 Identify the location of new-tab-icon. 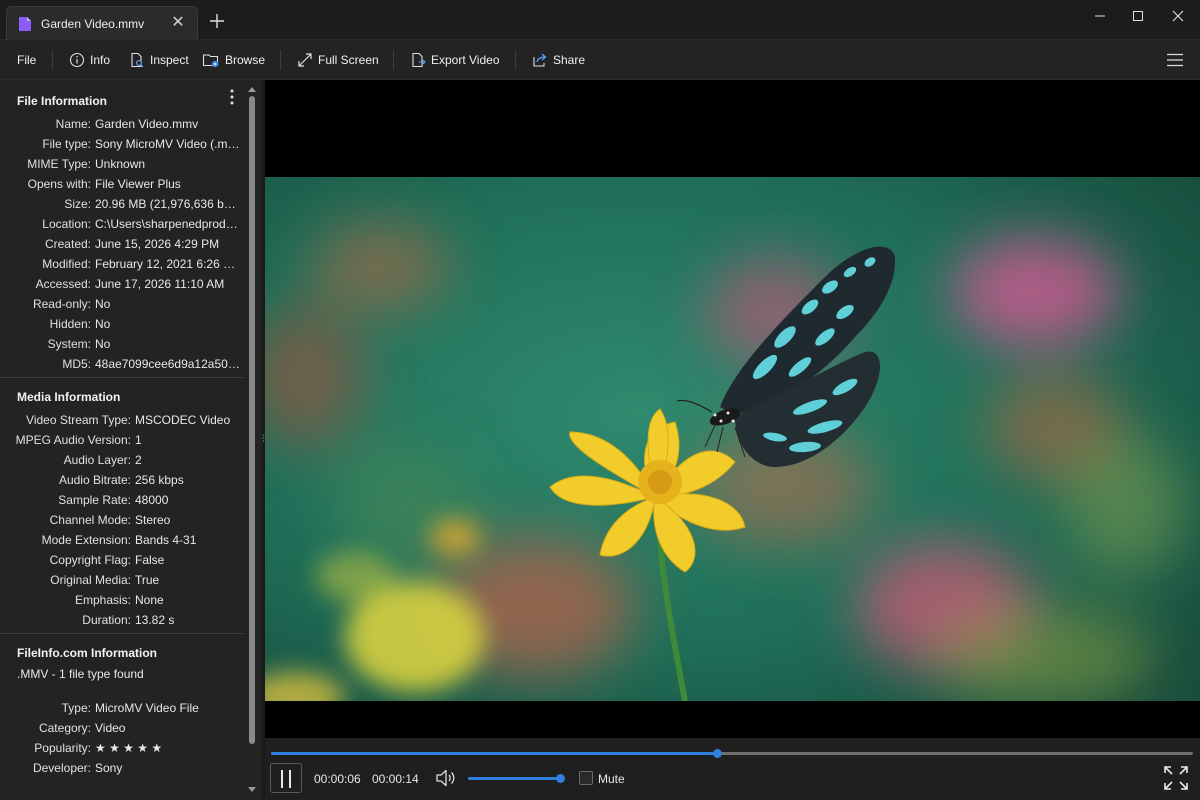
(217, 21).